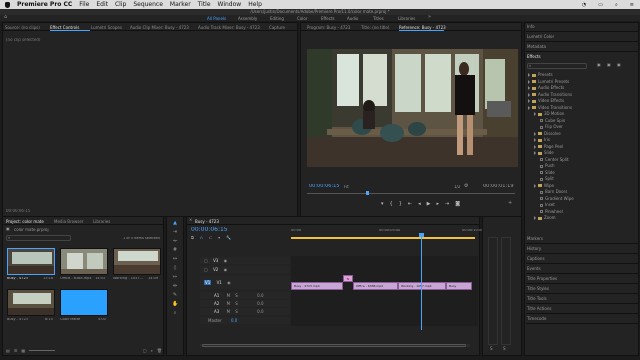  What do you see at coordinates (429, 205) in the screenshot?
I see `play-icon: ▶` at bounding box center [429, 205].